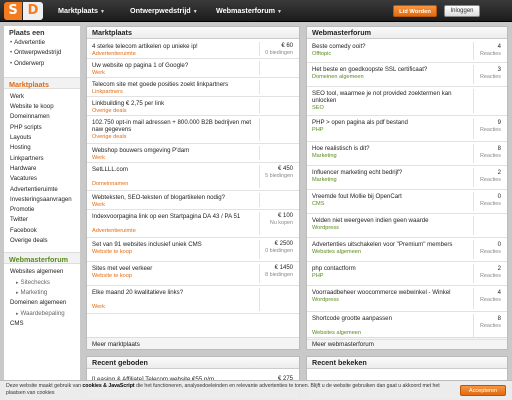 This screenshot has height=400, width=512. Describe the element at coordinates (42, 107) in the screenshot. I see `sidebar-item-marktplaats-1: Website te koop` at that location.